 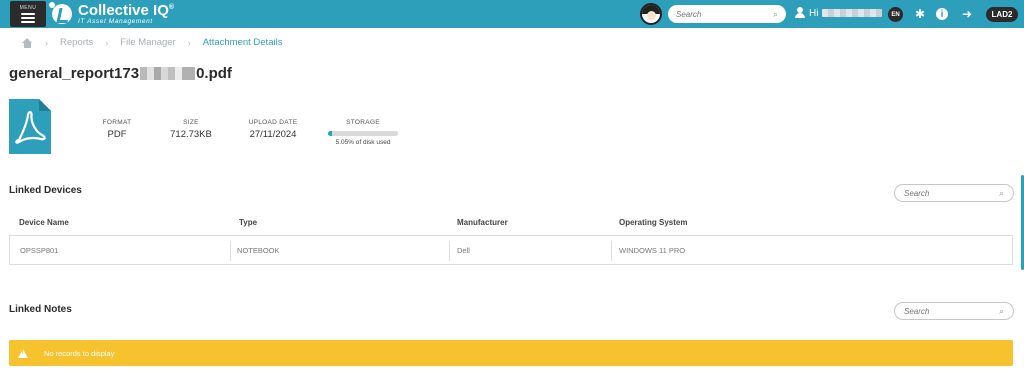 I want to click on menu-button: MENU, so click(x=28, y=14).